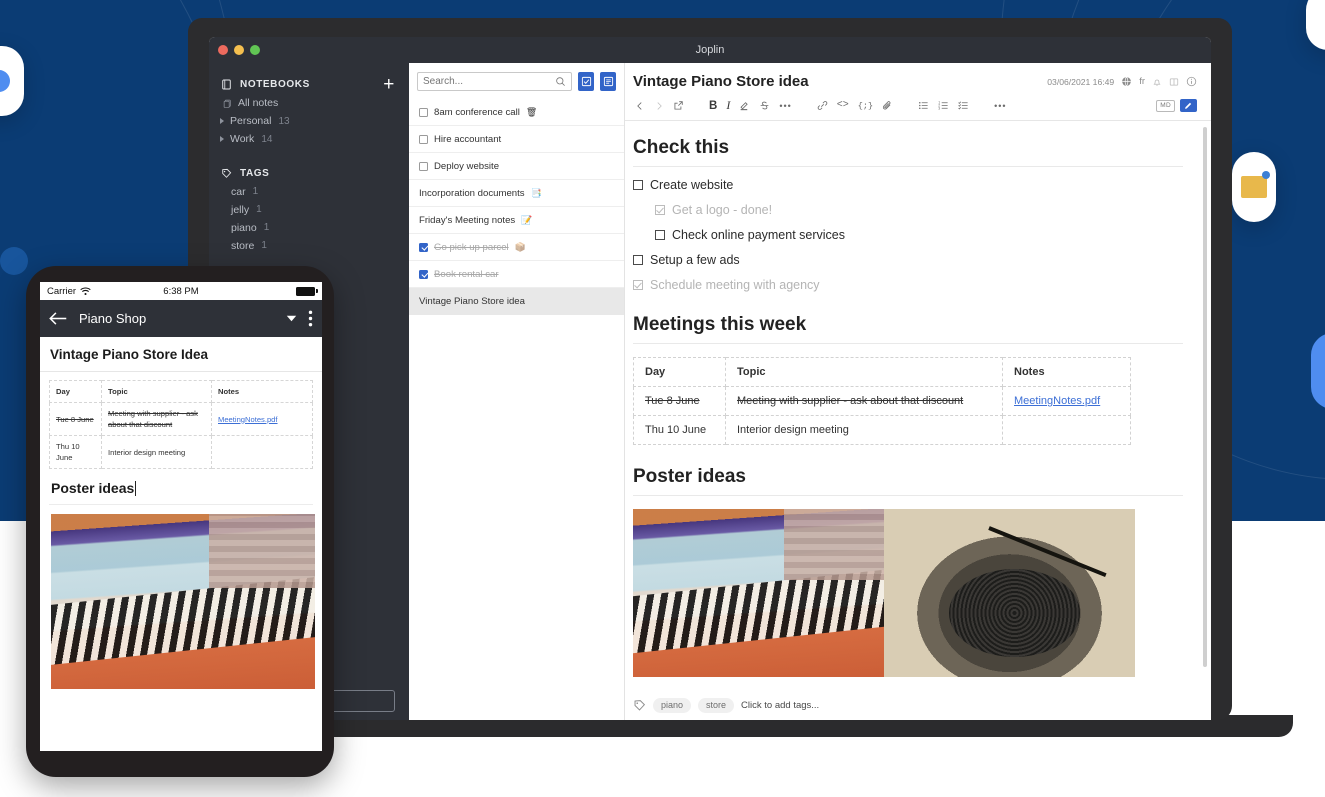 This screenshot has width=1325, height=797. Describe the element at coordinates (943, 105) in the screenshot. I see `numbered-list-icon: 123` at that location.